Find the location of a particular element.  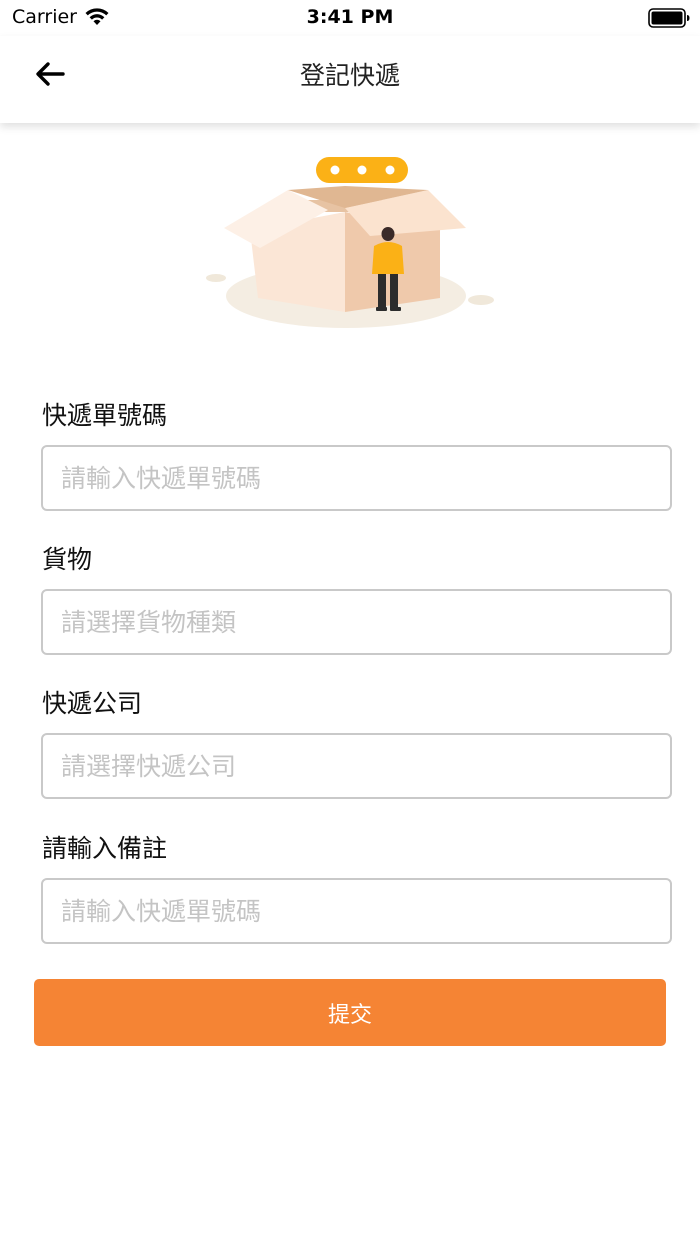

courier-company-select is located at coordinates (356, 766).